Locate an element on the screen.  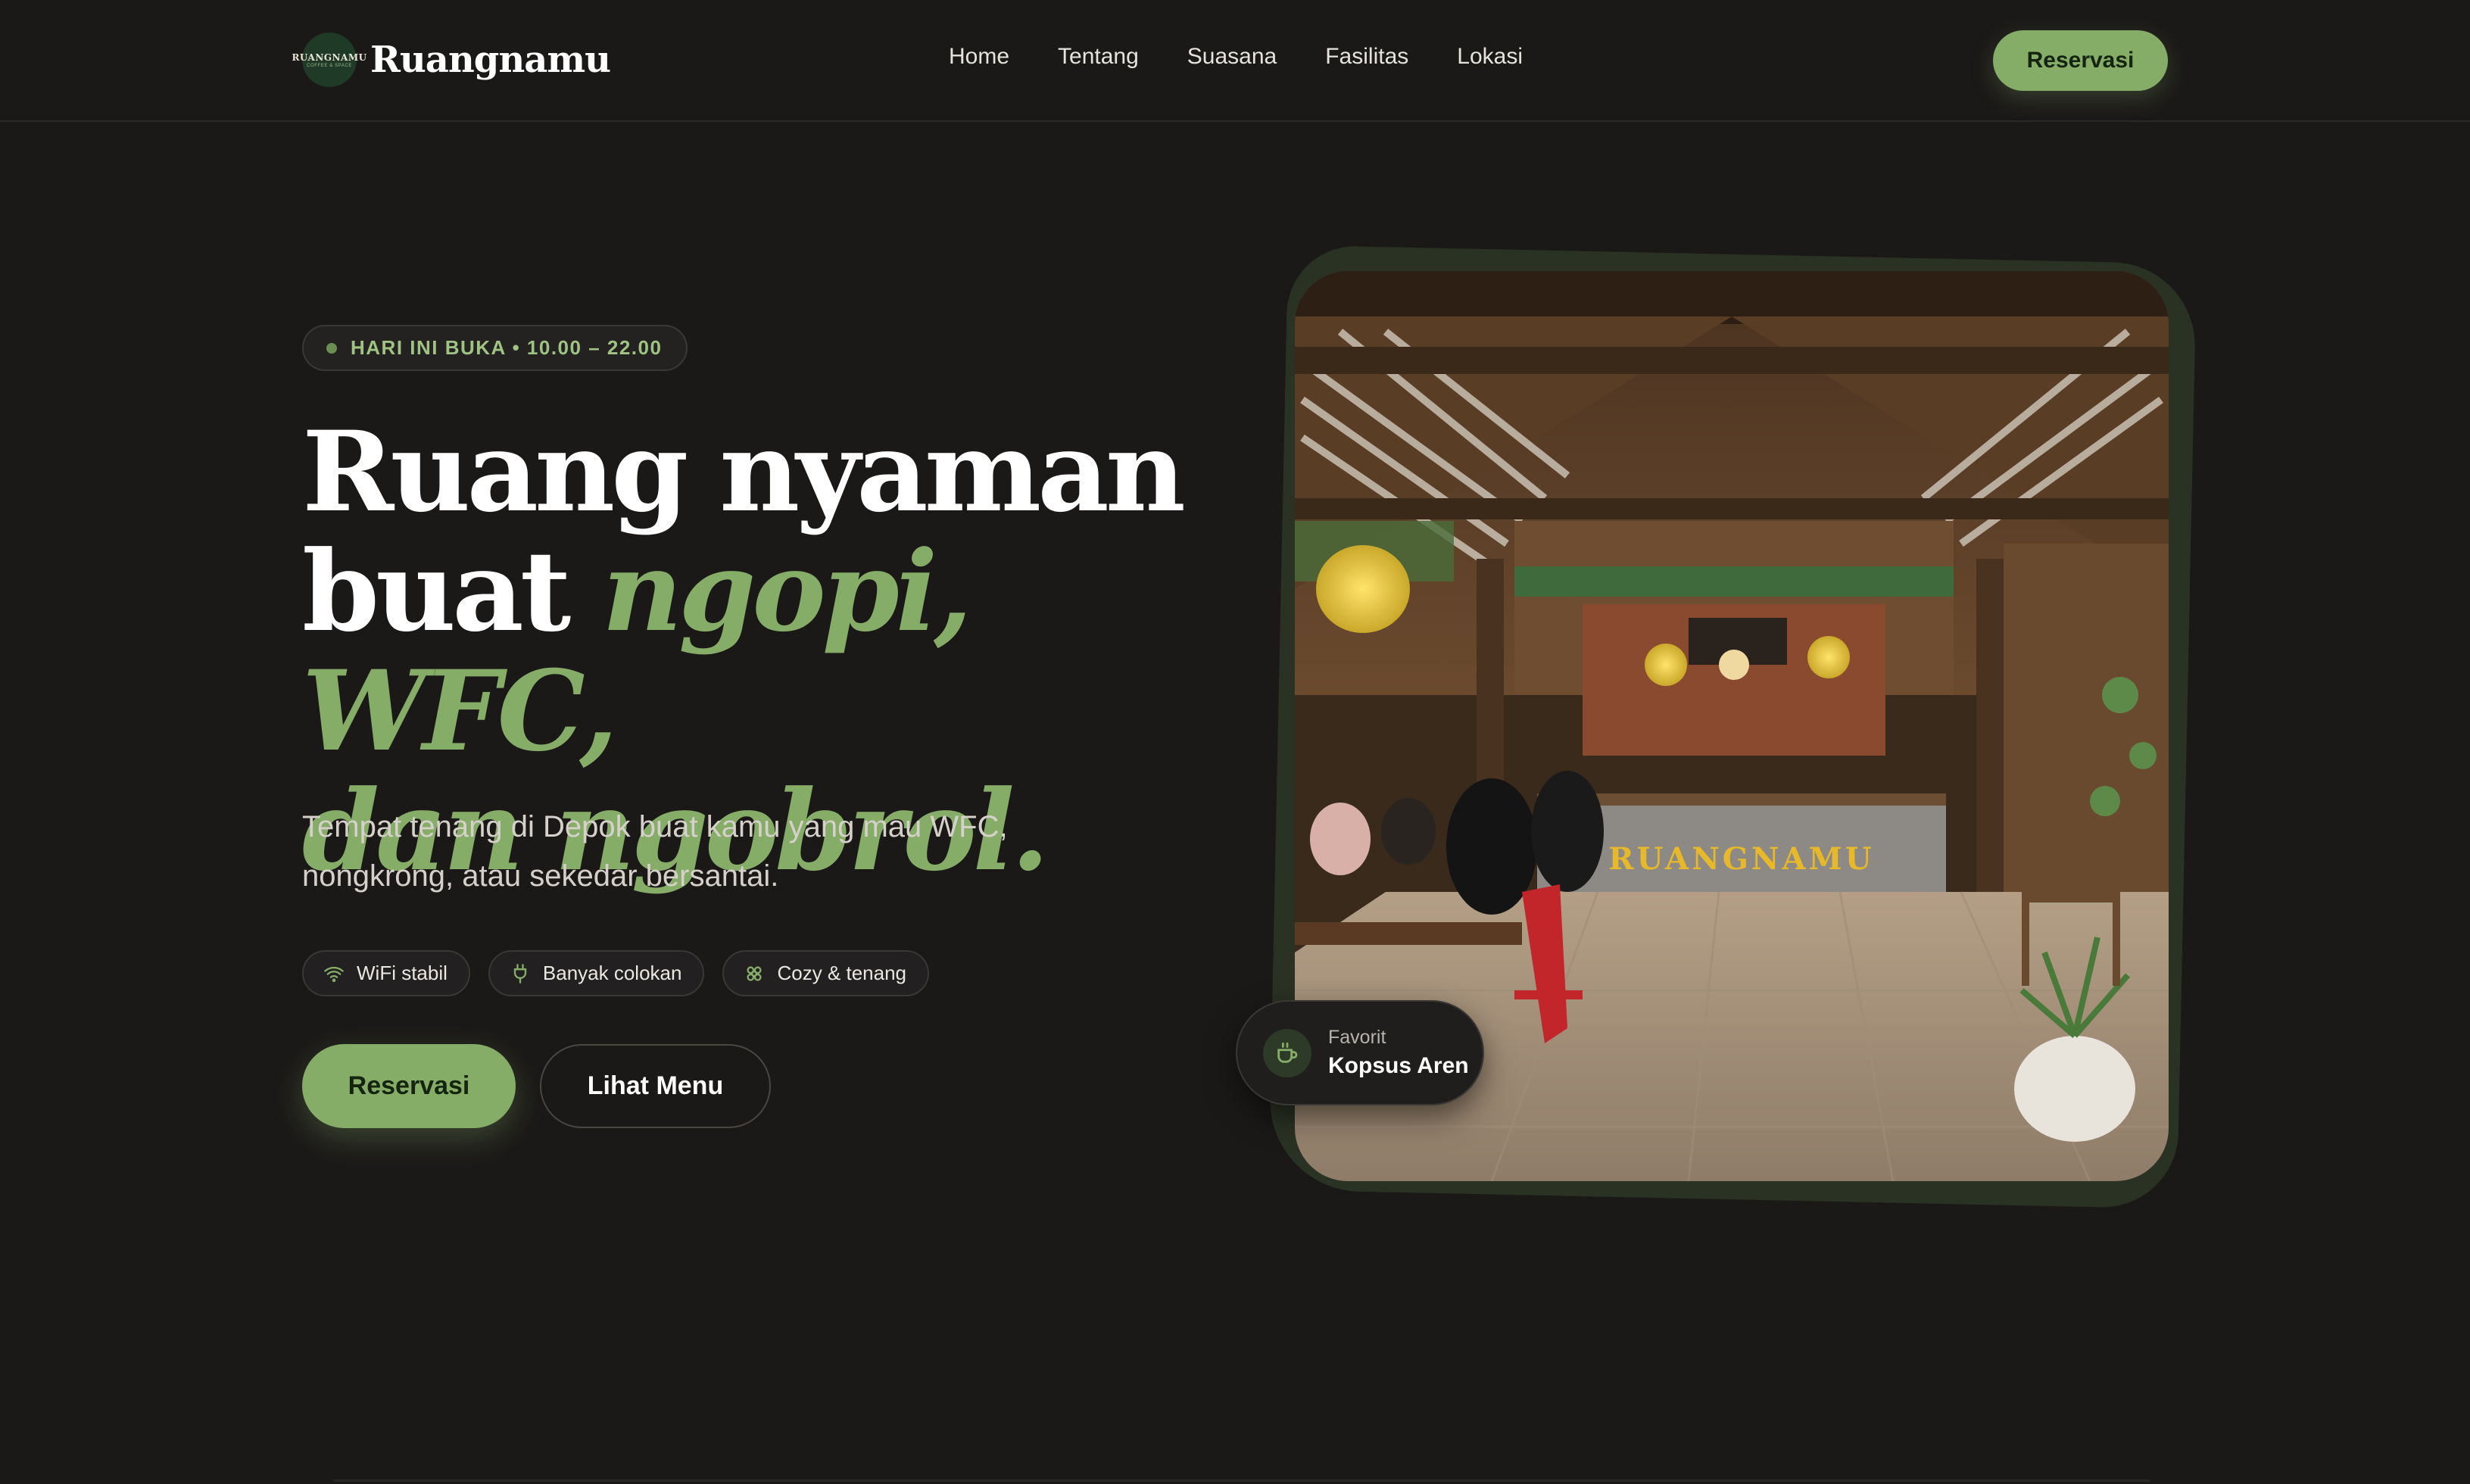
headline-line-2-plain: buat is located at coordinates (452, 591).